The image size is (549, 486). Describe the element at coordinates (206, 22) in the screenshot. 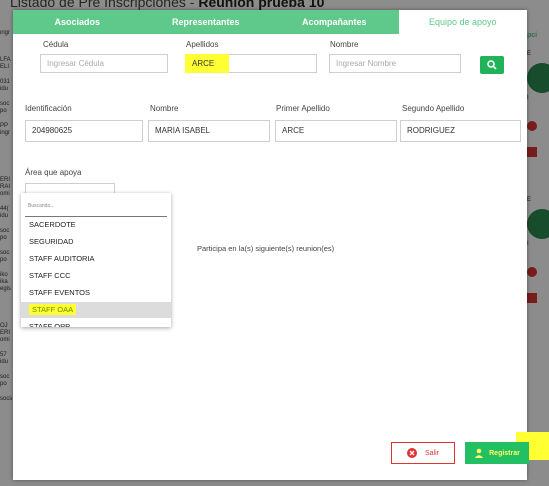

I see `tab-representantes: Representantes` at that location.